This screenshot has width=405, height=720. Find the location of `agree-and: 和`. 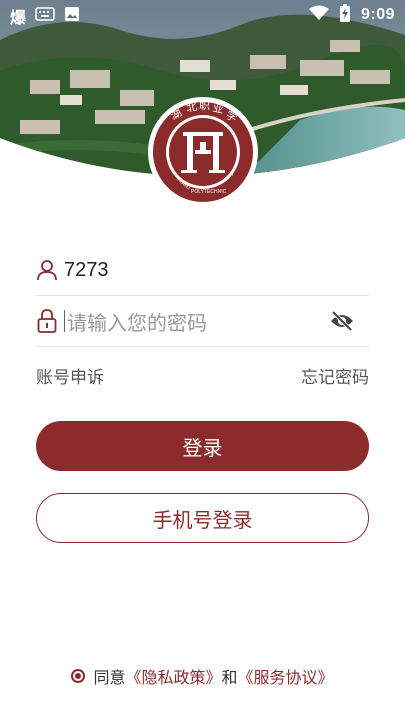

agree-and: 和 is located at coordinates (229, 678).